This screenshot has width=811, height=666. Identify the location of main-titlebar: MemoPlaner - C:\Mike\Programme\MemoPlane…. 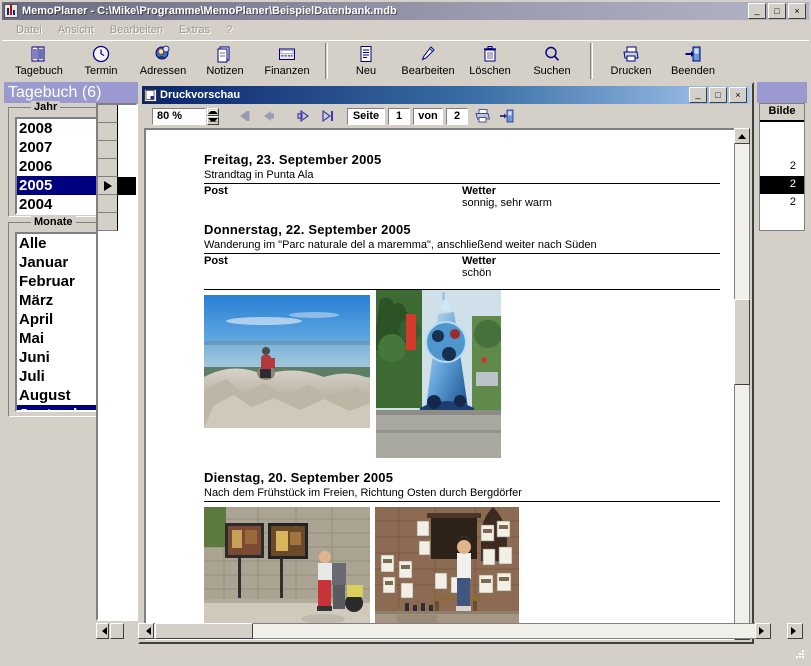
(405, 11).